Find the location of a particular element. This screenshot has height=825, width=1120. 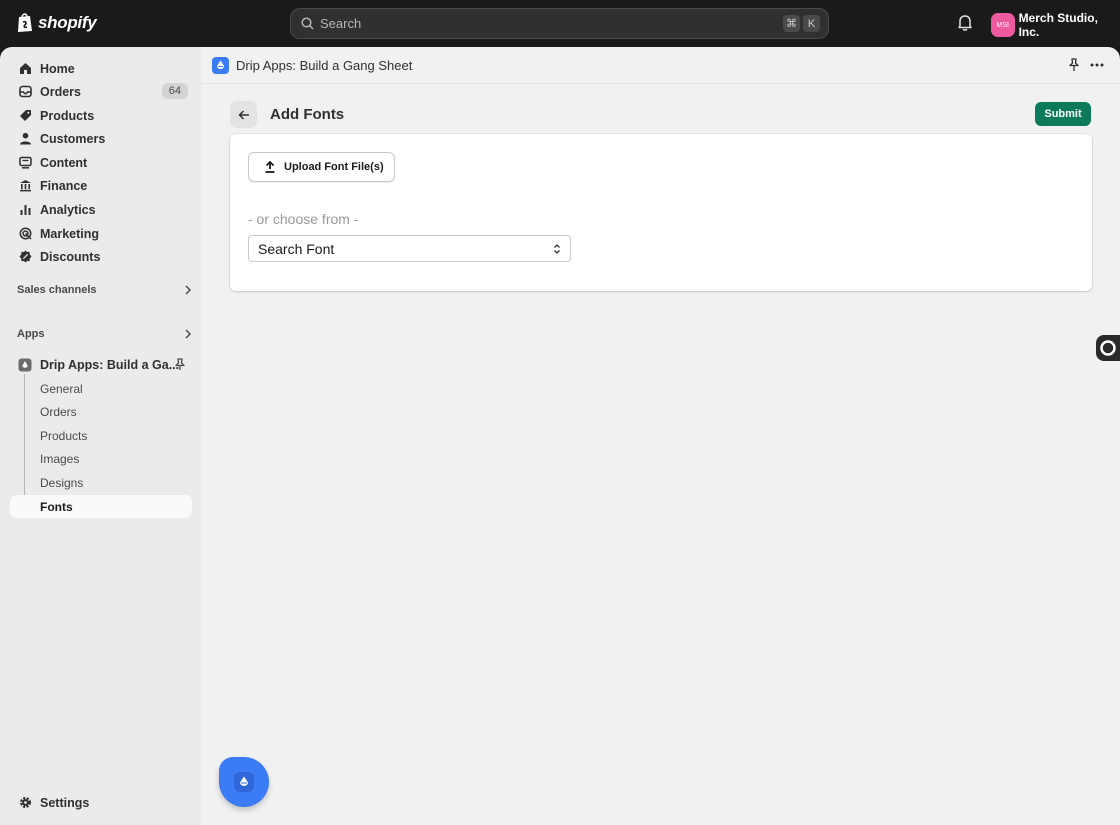

subitem-label: Orders is located at coordinates (58, 411).